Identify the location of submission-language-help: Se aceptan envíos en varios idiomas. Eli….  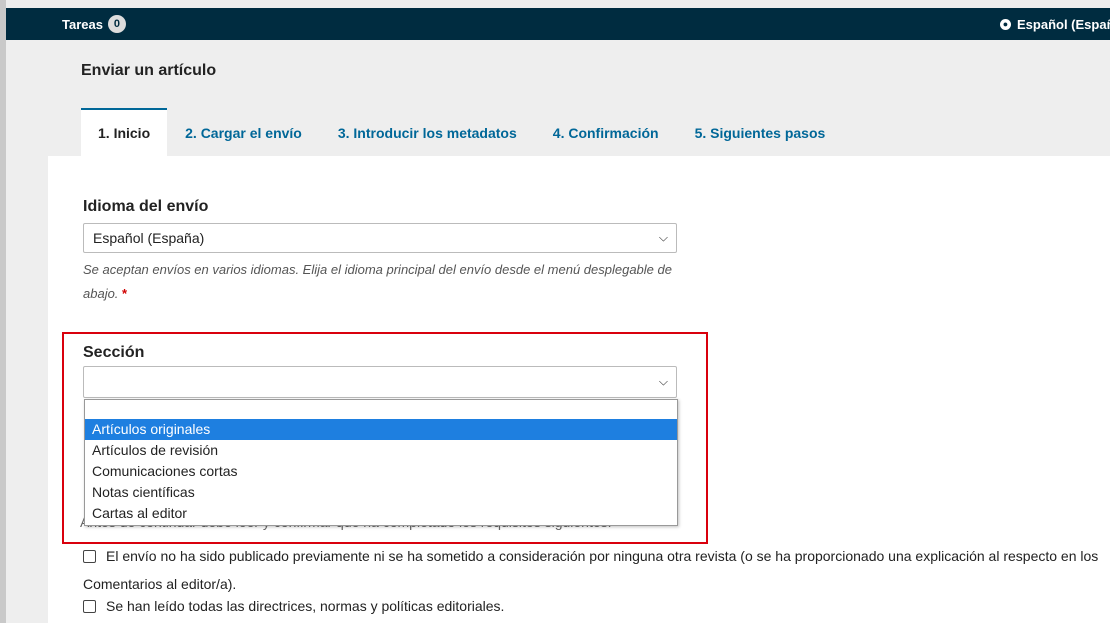
(383, 282).